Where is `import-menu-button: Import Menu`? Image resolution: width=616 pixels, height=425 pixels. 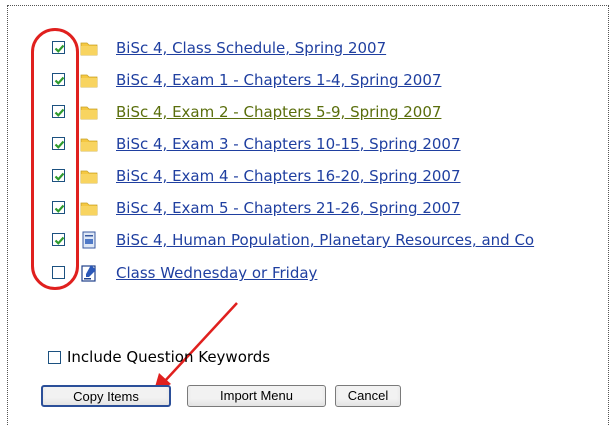
import-menu-button: Import Menu is located at coordinates (256, 396).